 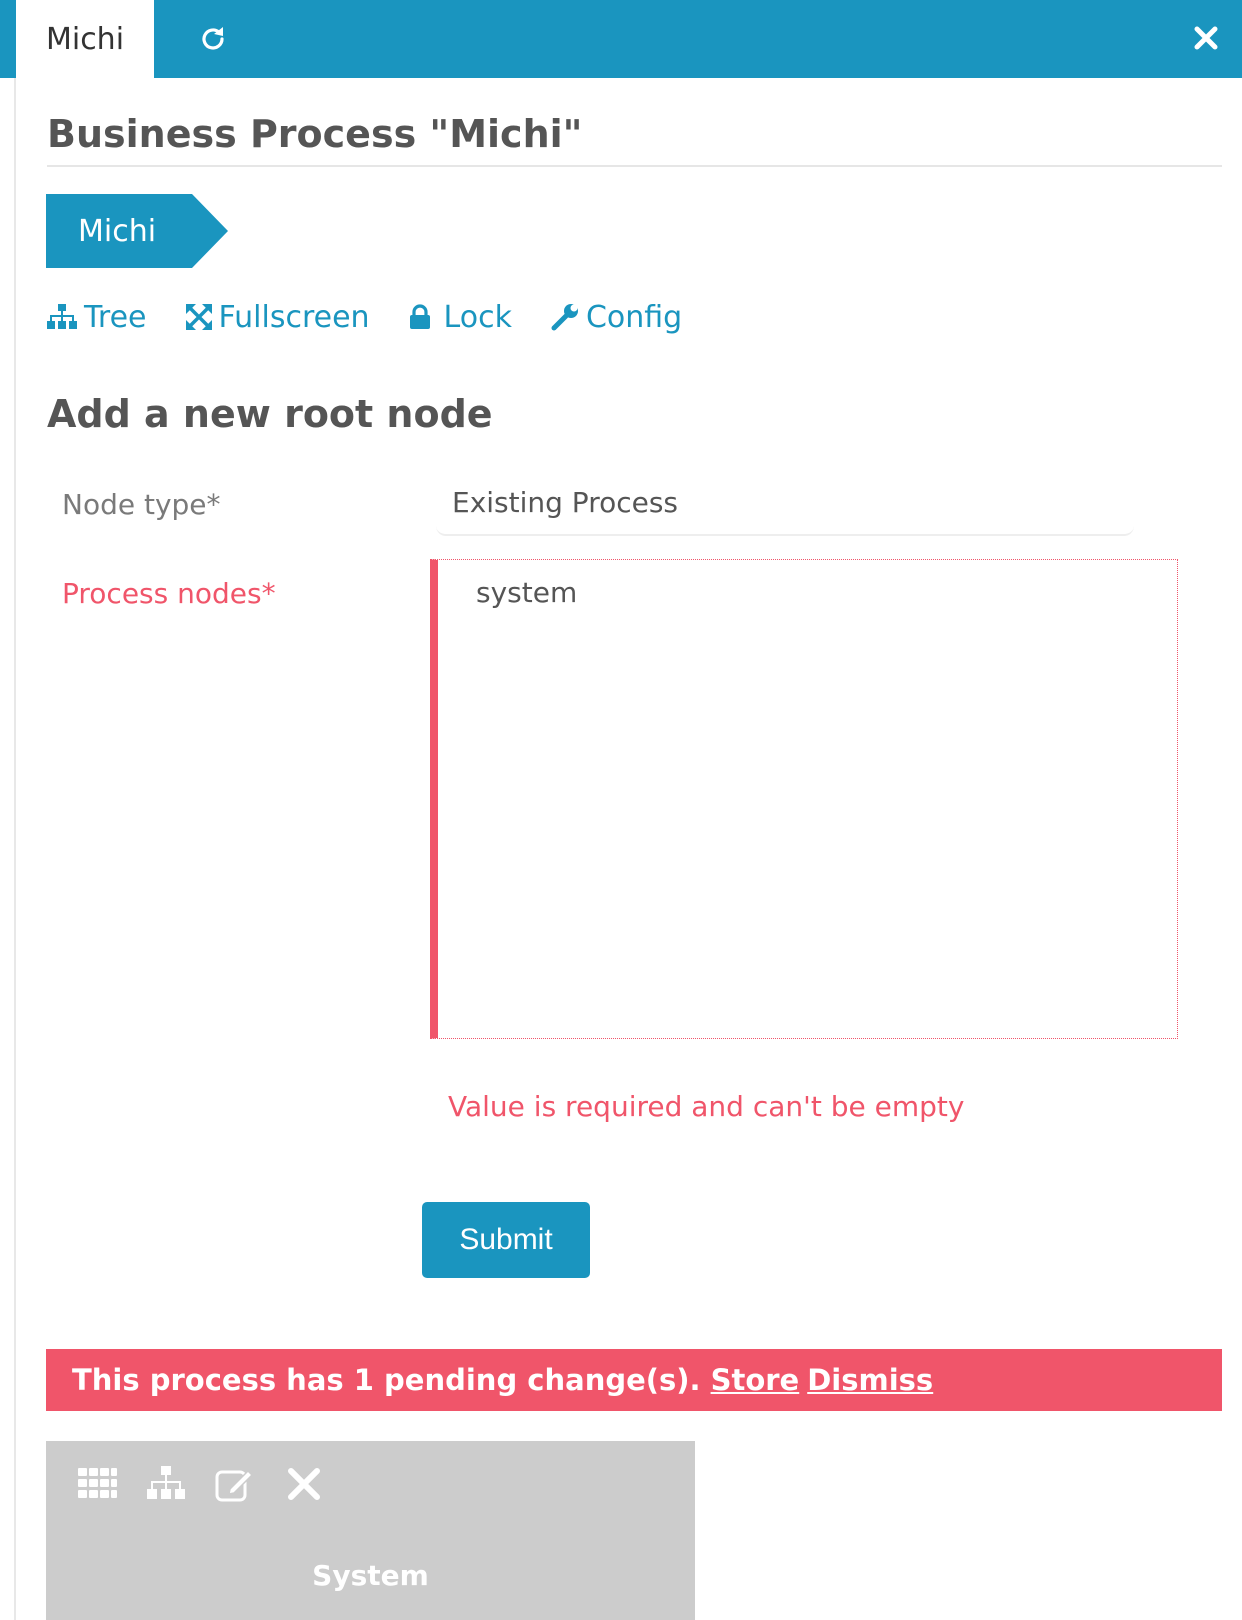 I want to click on dismiss-link: Dismiss, so click(x=870, y=1380).